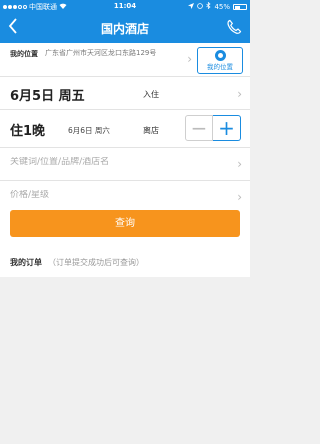  Describe the element at coordinates (125, 129) in the screenshot. I see `checkout-row: 住1晚 6月6日 周六 离店 − +` at that location.